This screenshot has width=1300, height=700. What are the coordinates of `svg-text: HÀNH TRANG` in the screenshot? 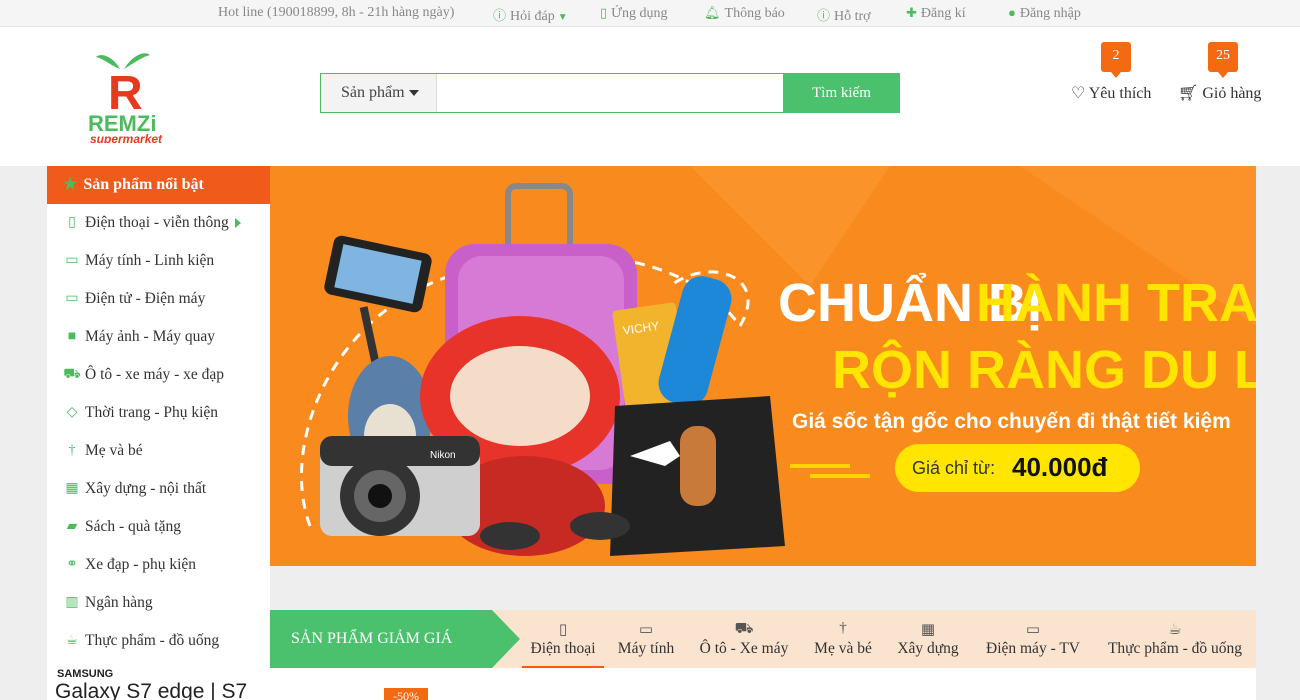 It's located at (1116, 303).